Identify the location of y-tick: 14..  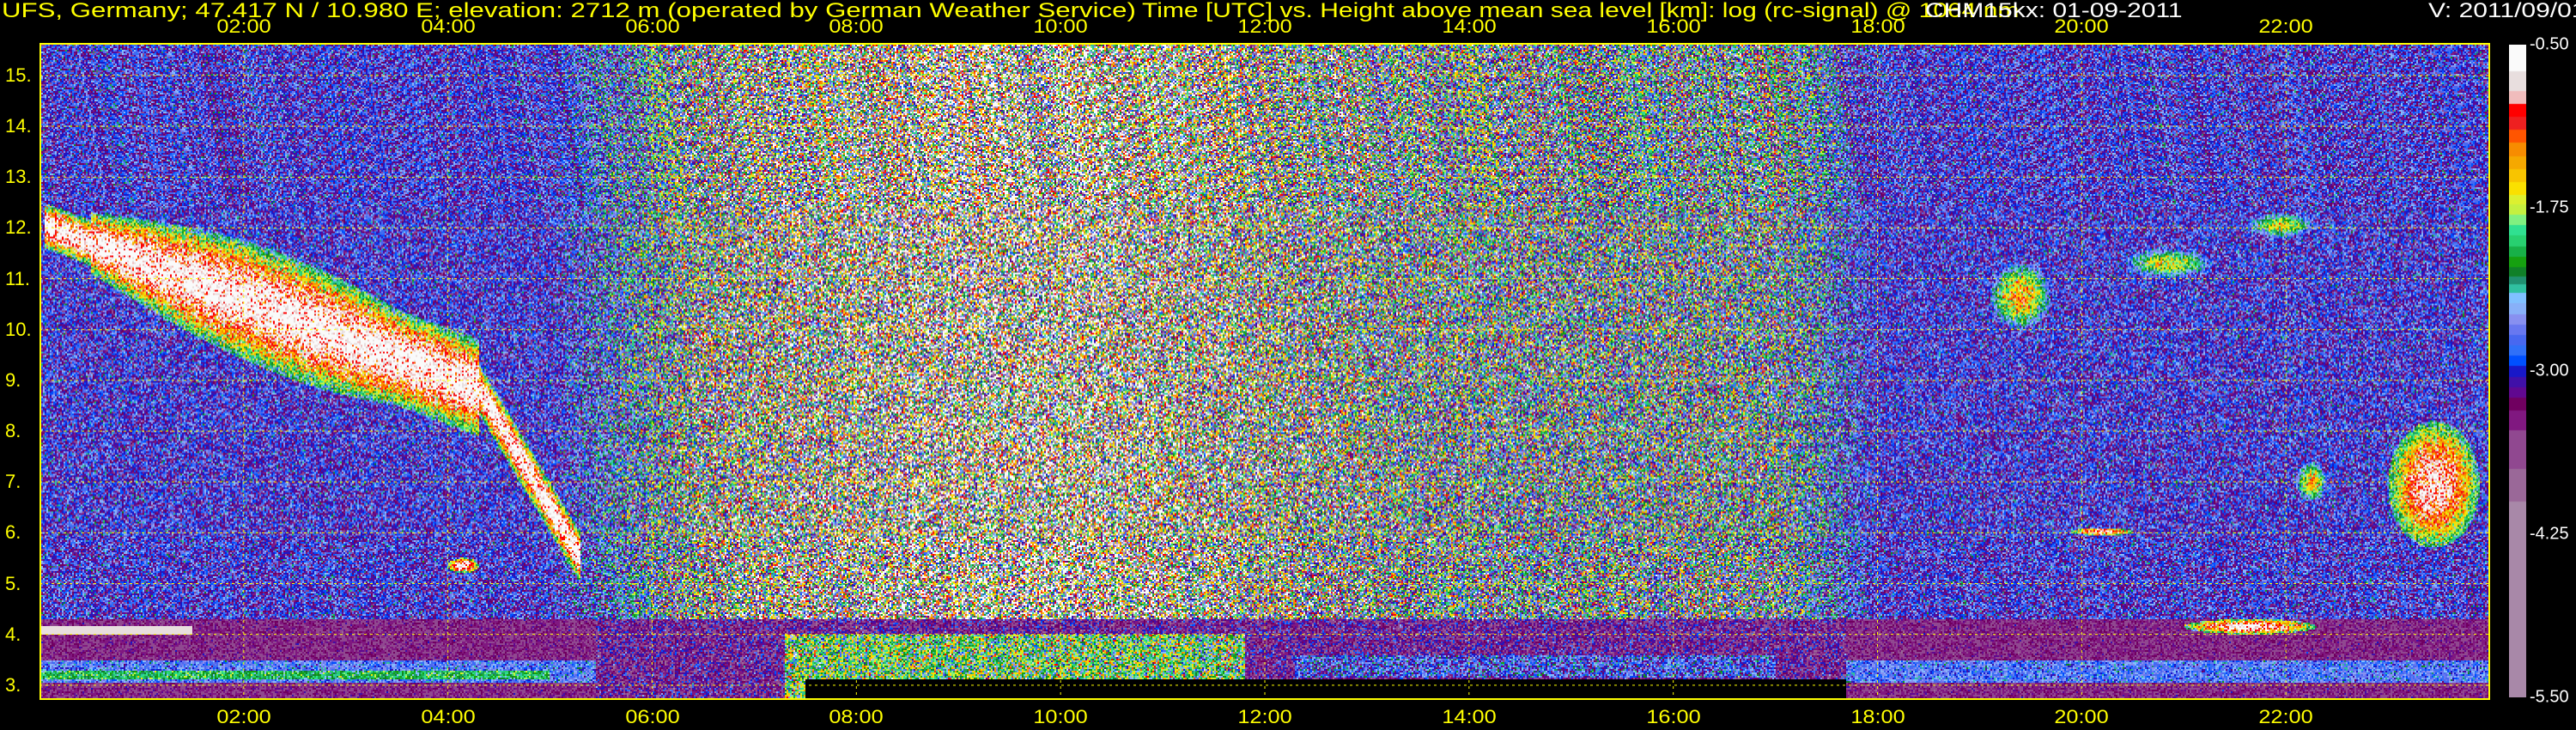
(18, 126).